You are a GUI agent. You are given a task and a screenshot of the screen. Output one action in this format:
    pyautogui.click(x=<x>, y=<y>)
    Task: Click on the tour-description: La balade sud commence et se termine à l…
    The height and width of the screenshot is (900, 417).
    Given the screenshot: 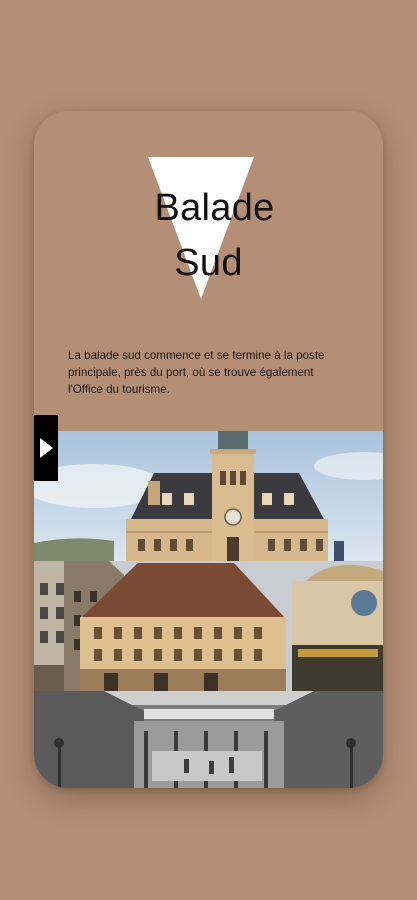 What is the action you would take?
    pyautogui.click(x=196, y=372)
    